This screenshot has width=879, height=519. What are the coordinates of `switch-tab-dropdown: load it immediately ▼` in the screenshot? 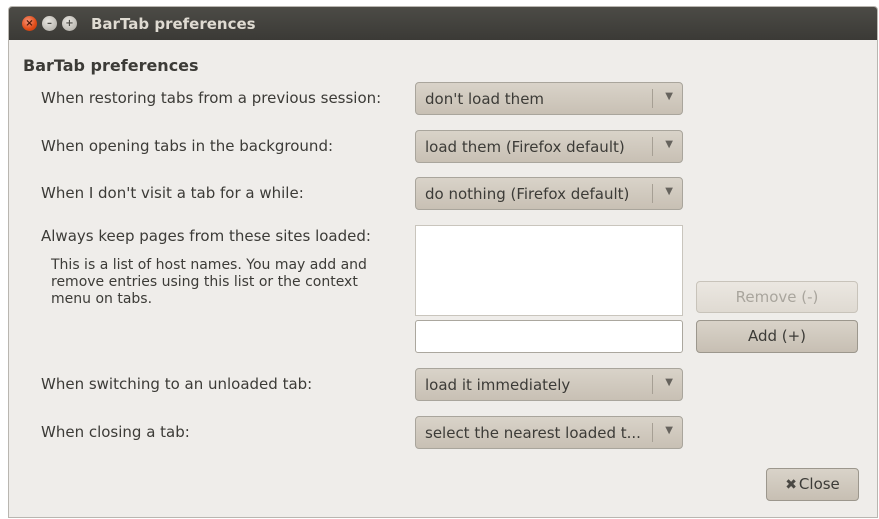 It's located at (549, 384).